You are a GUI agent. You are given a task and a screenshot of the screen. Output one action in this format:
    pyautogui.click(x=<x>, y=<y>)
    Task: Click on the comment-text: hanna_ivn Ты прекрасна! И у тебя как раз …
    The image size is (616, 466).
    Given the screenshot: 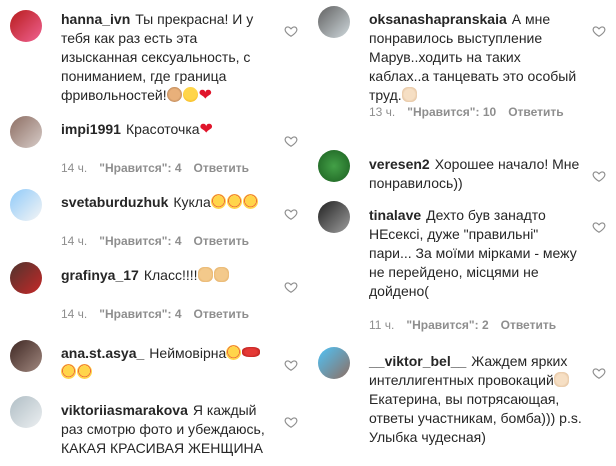 What is the action you would take?
    pyautogui.click(x=168, y=57)
    